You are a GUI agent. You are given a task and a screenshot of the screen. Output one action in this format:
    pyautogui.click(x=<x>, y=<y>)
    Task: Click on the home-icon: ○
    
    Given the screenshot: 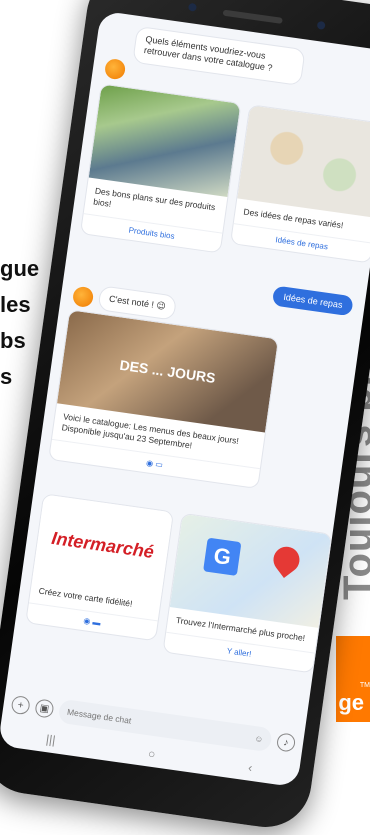 What is the action you would take?
    pyautogui.click(x=151, y=753)
    